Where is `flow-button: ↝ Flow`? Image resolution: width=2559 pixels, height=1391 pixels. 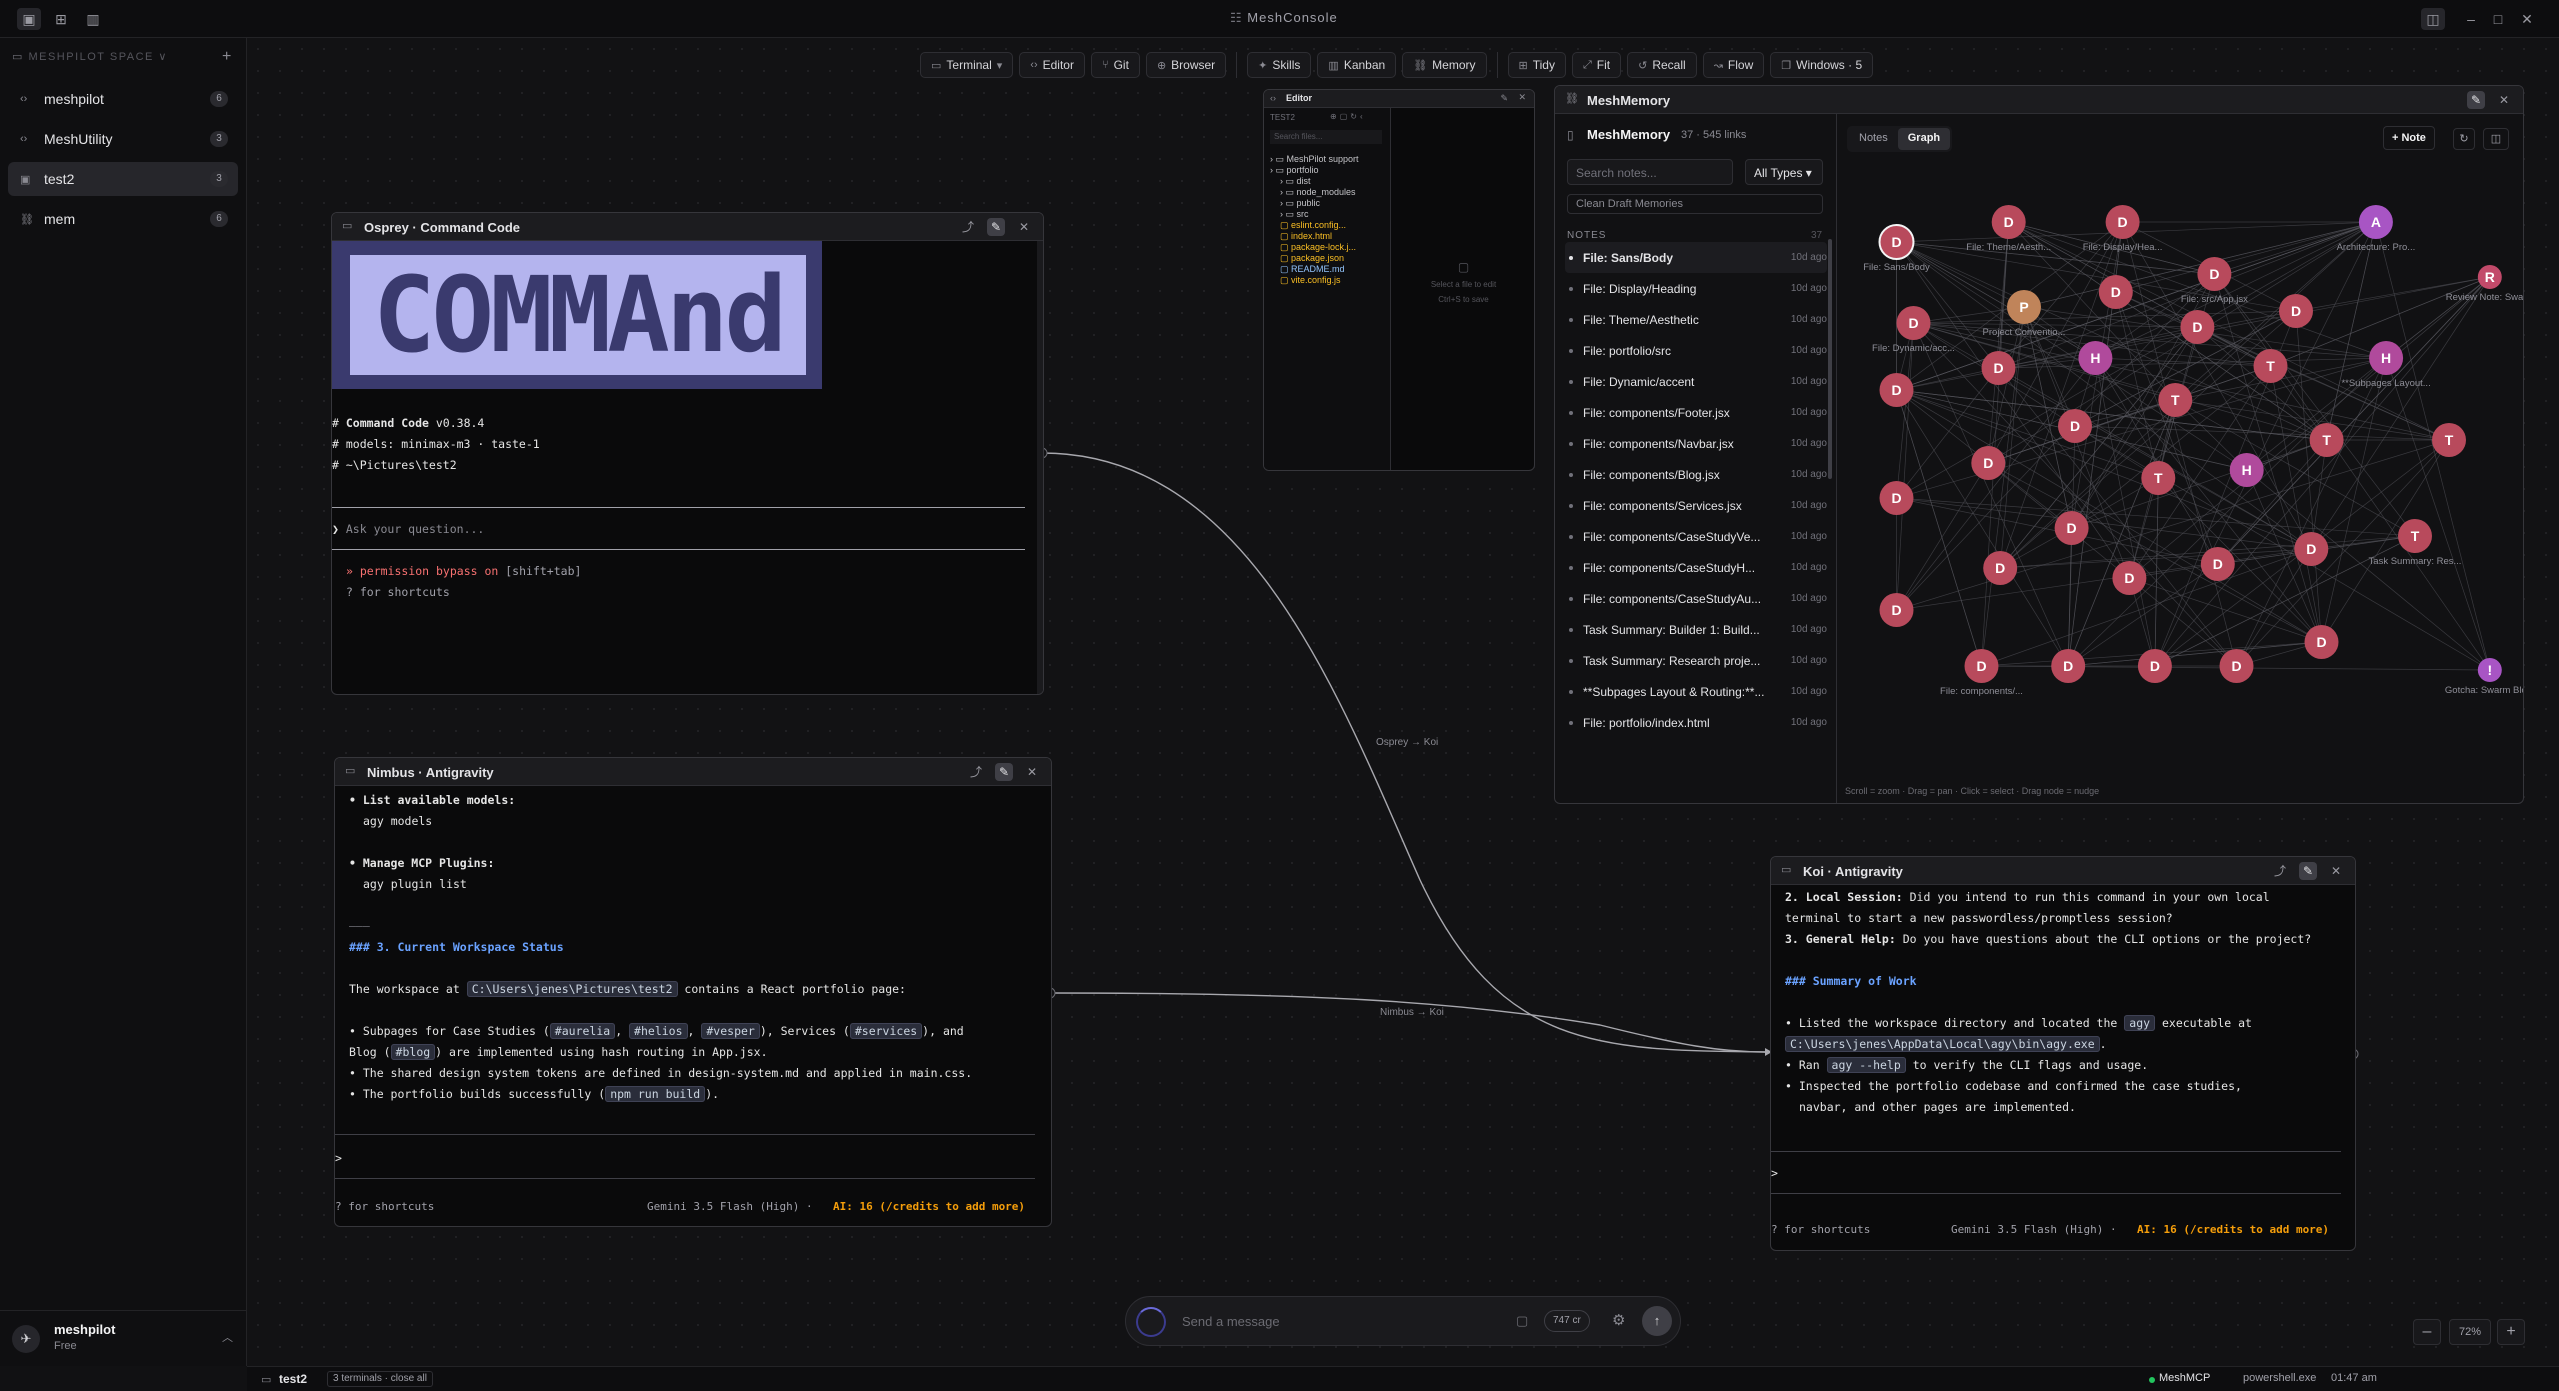 flow-button: ↝ Flow is located at coordinates (1733, 65).